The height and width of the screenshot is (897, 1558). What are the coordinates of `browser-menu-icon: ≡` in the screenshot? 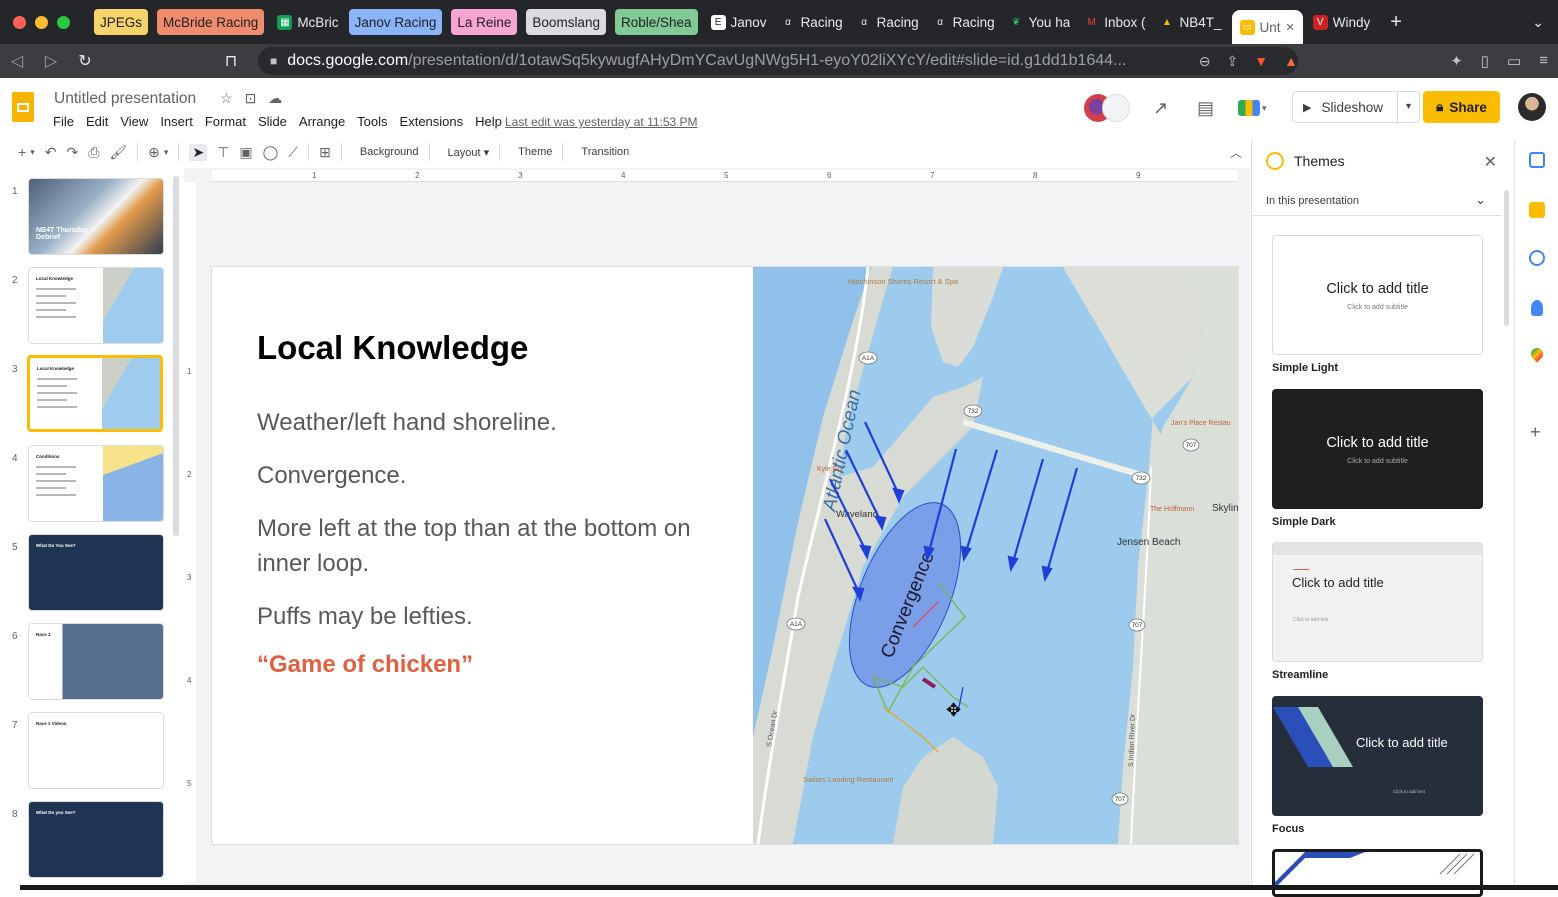 It's located at (1543, 61).